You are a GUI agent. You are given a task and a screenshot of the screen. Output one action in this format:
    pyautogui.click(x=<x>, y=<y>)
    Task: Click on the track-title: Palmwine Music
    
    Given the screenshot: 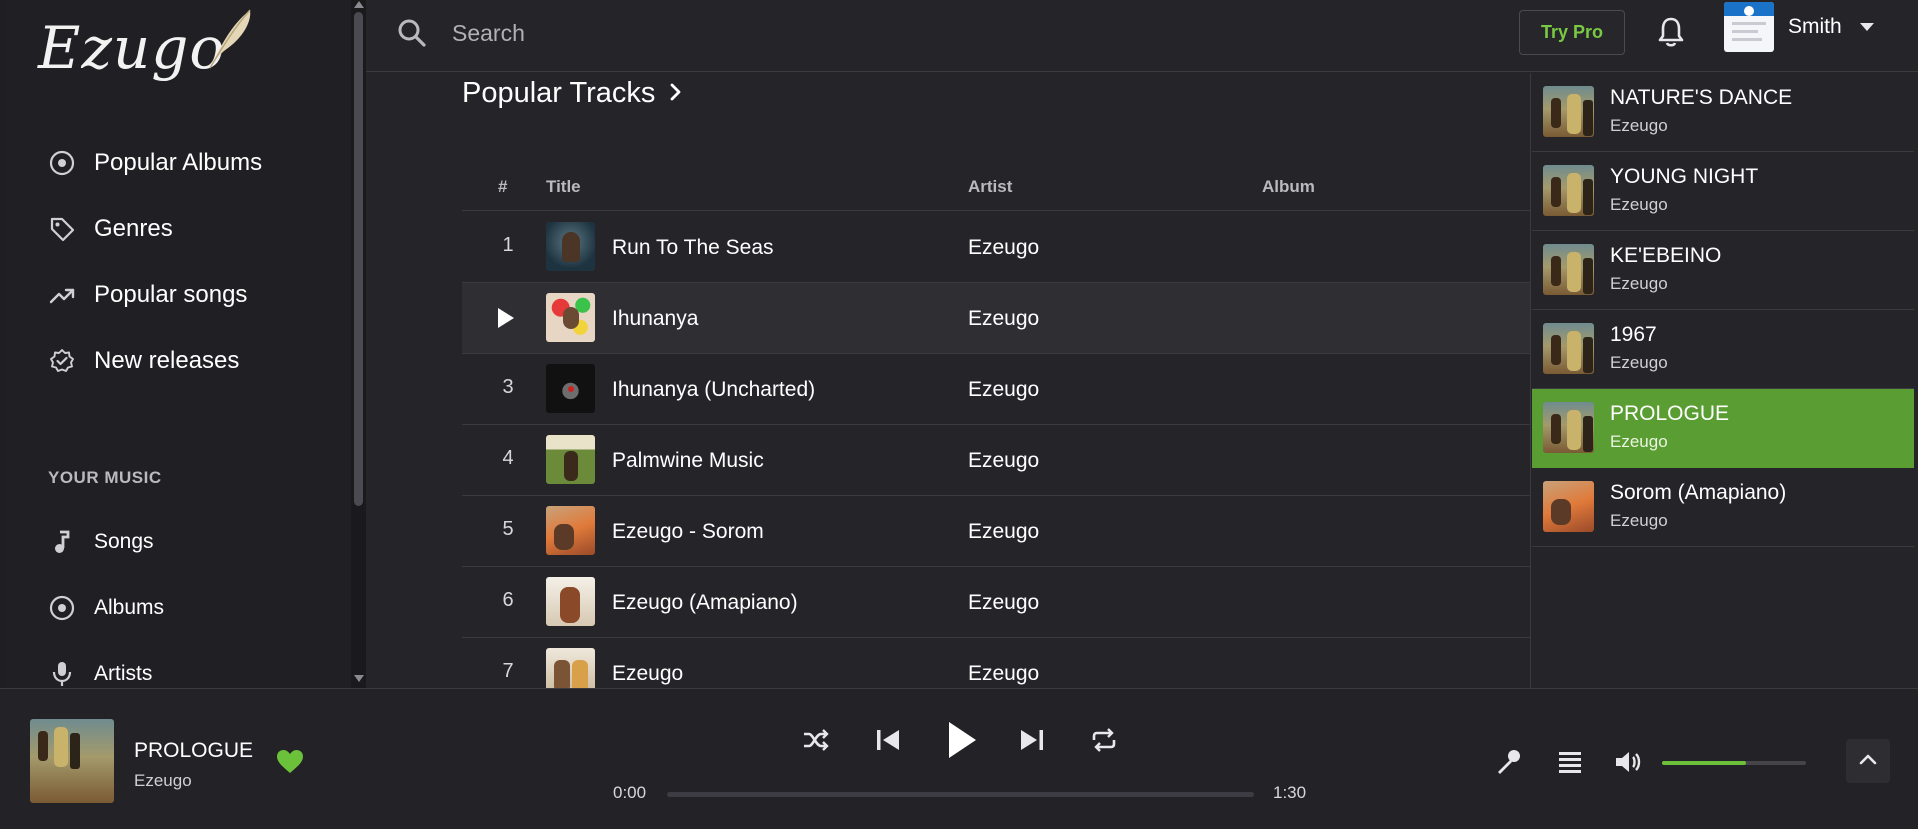 What is the action you would take?
    pyautogui.click(x=688, y=461)
    